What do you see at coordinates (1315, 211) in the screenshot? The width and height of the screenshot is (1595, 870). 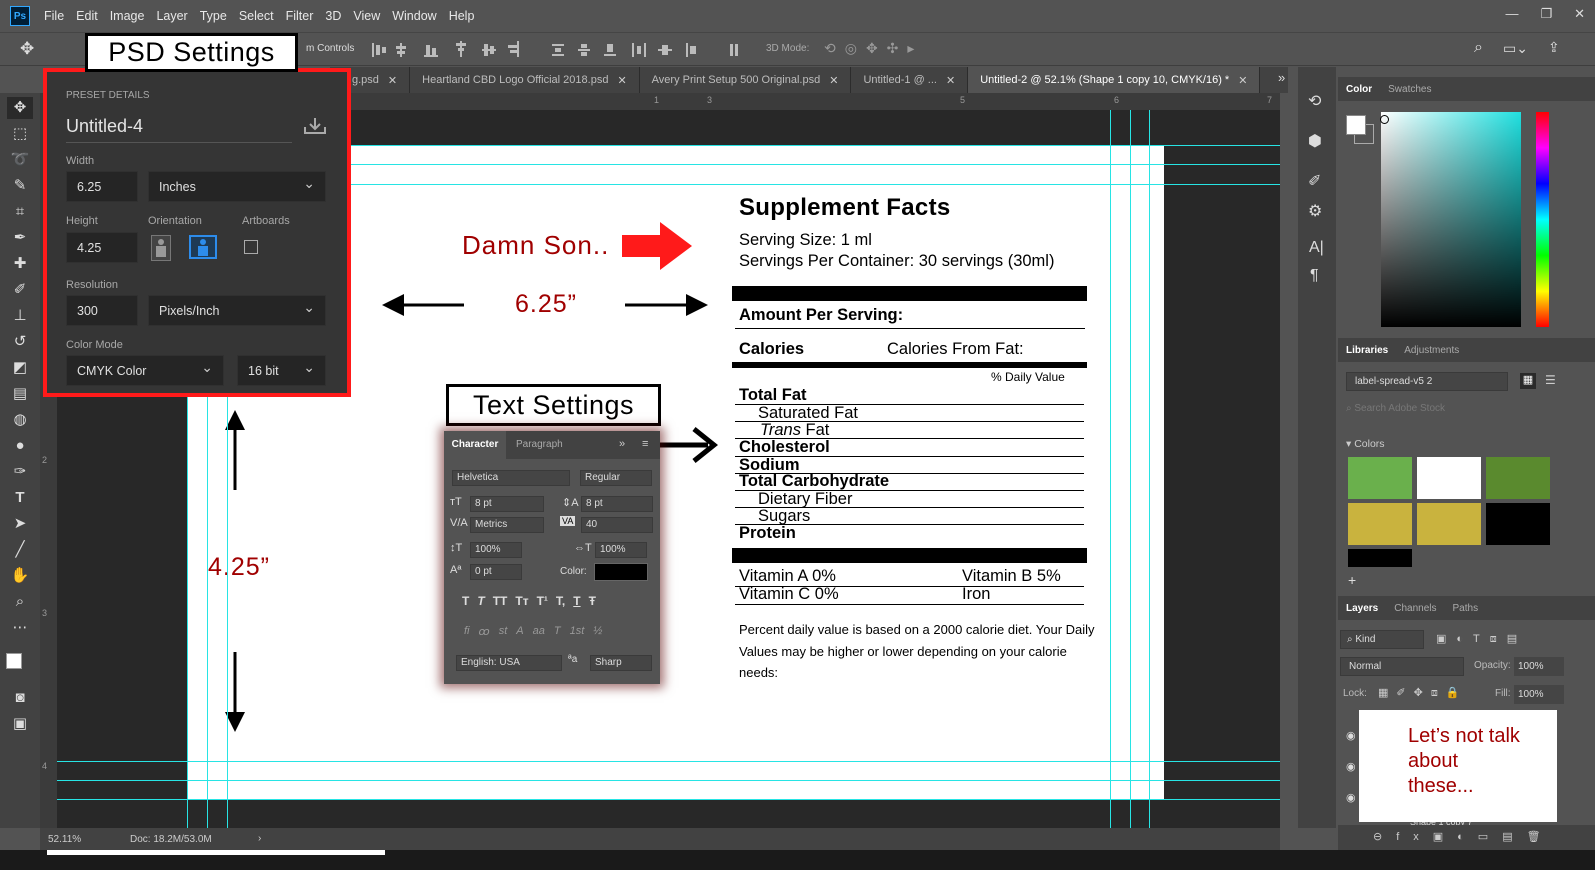 I see `properties-icon: ⚙` at bounding box center [1315, 211].